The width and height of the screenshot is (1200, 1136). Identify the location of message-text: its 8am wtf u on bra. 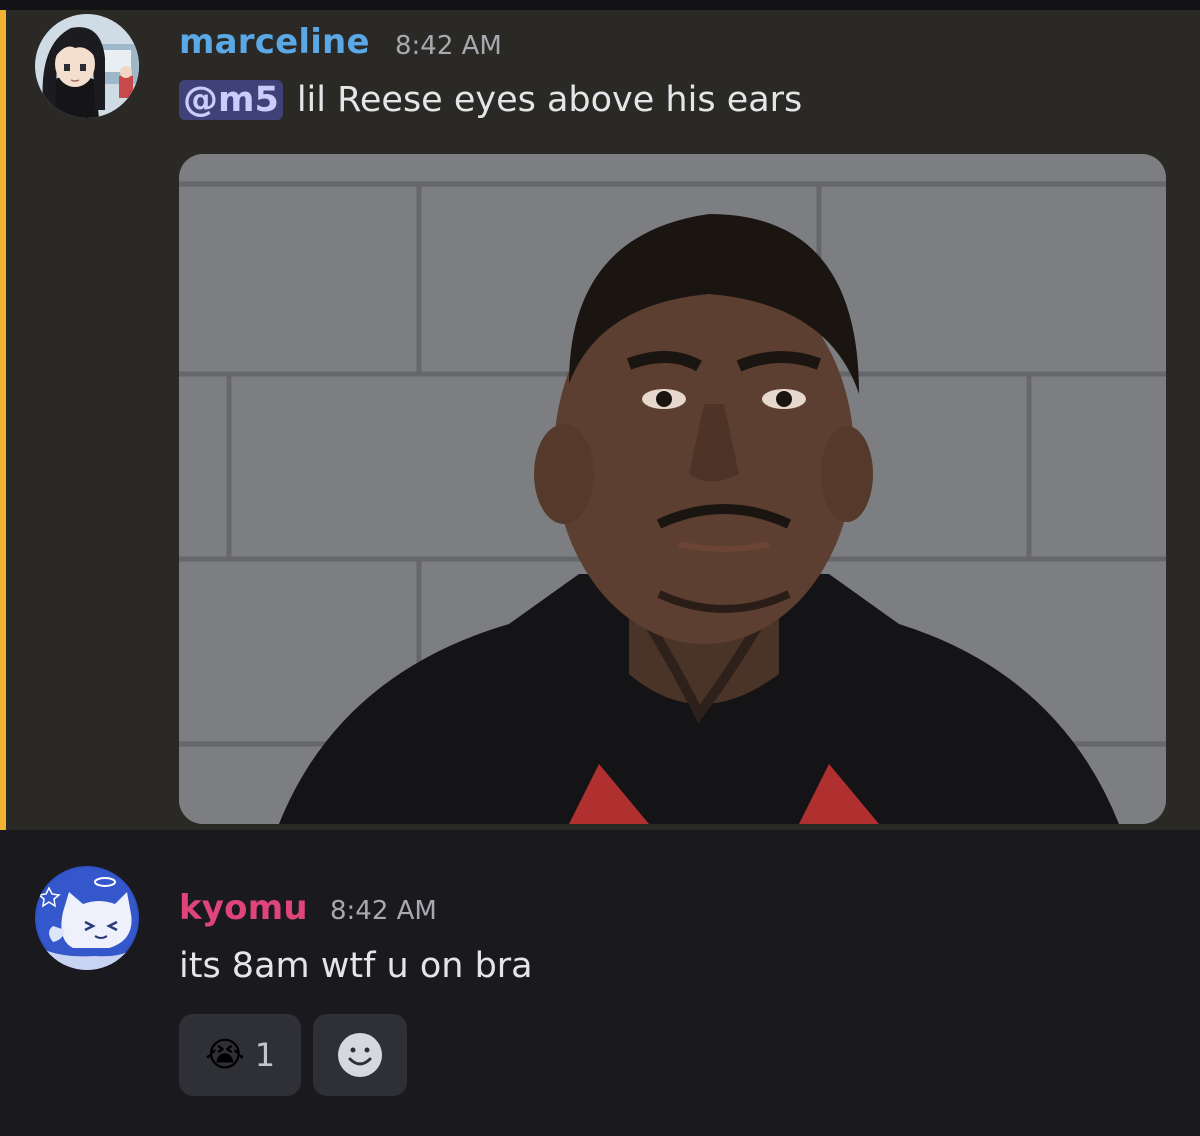
(356, 966).